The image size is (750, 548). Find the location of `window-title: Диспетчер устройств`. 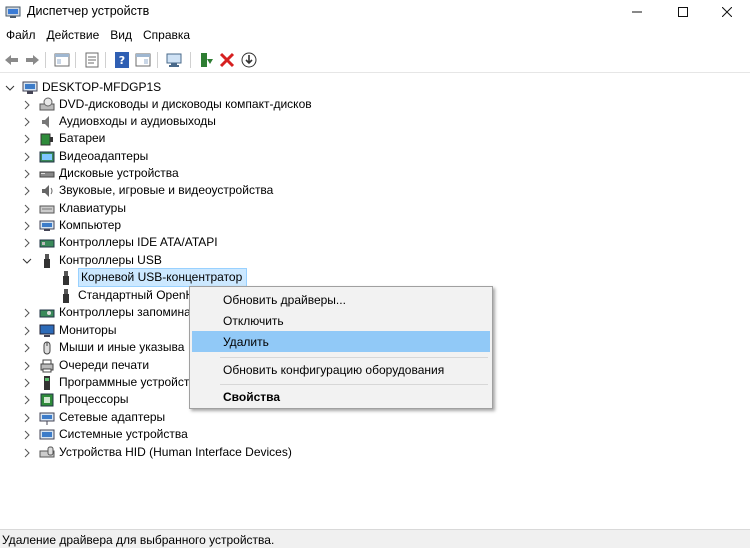

window-title: Диспетчер устройств is located at coordinates (88, 11).